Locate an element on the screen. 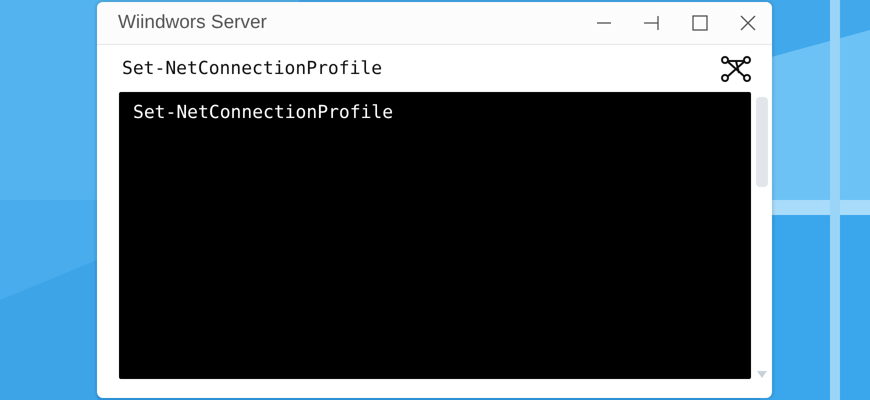 The image size is (870, 400). window-title: Wiindwors Server is located at coordinates (192, 23).